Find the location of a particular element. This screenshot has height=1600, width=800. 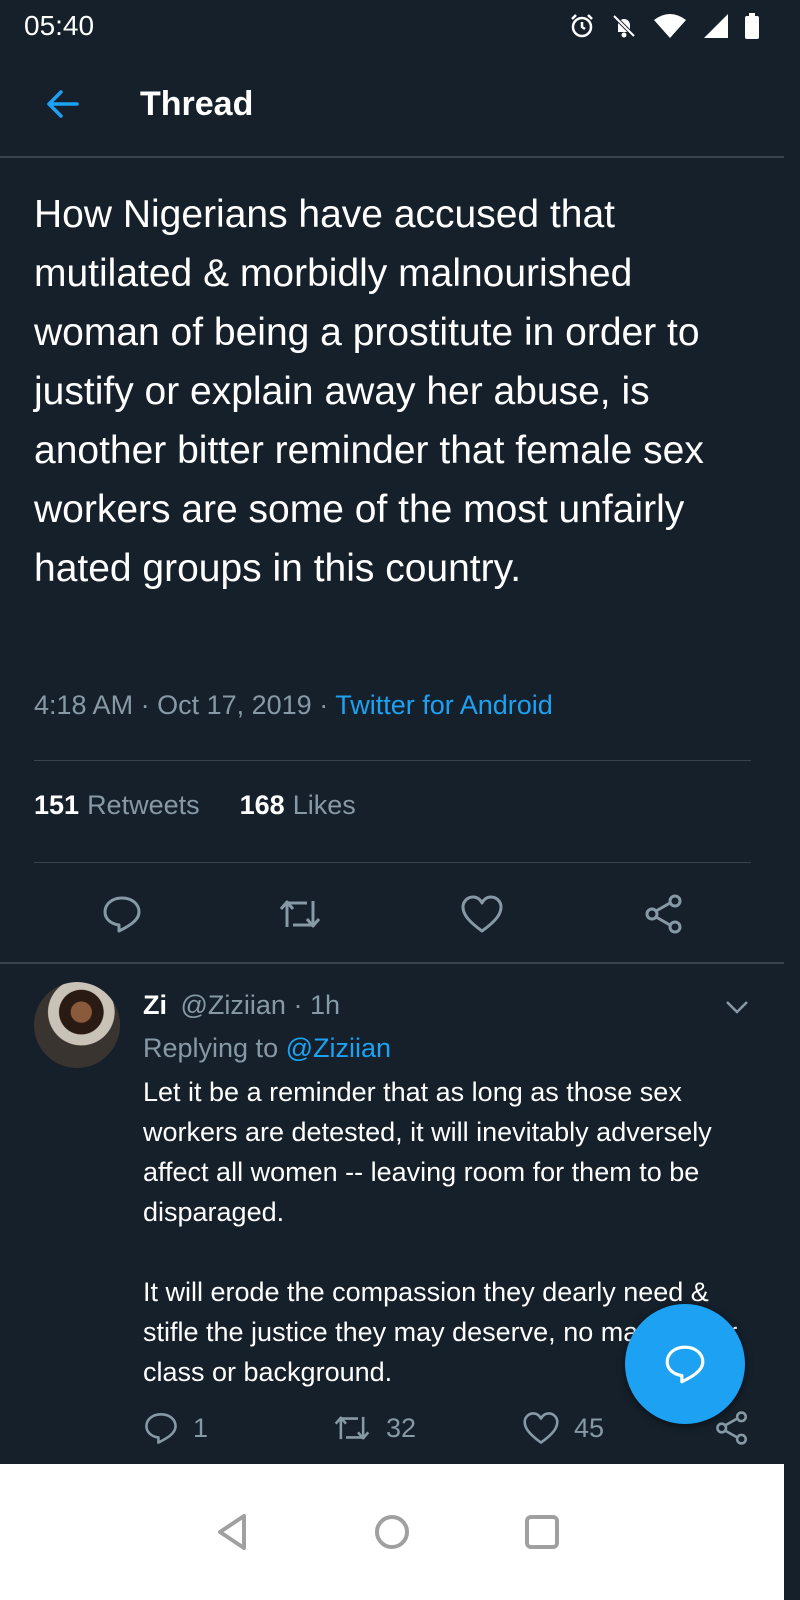

signal-icon is located at coordinates (716, 26).